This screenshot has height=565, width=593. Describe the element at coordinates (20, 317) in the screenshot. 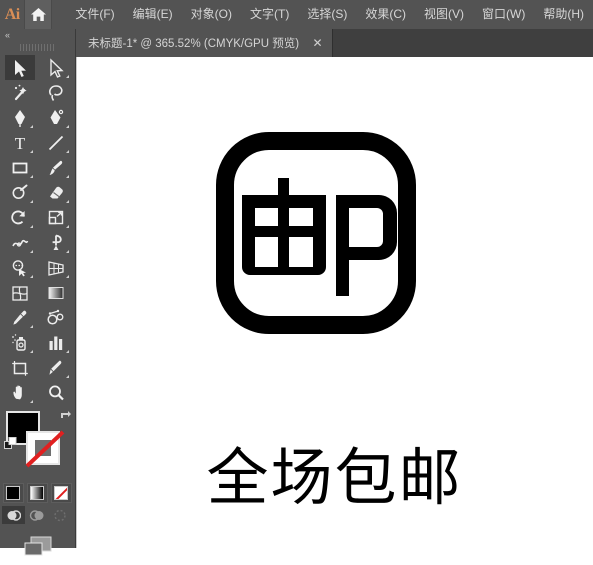

I see `eyedropper-tool` at that location.